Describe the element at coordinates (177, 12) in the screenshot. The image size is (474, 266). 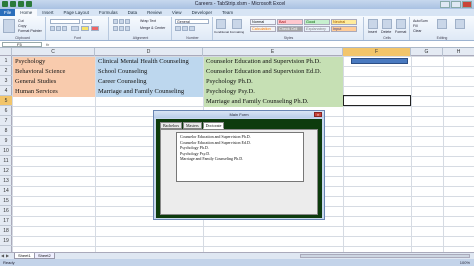
I see `tab-view: View` at that location.